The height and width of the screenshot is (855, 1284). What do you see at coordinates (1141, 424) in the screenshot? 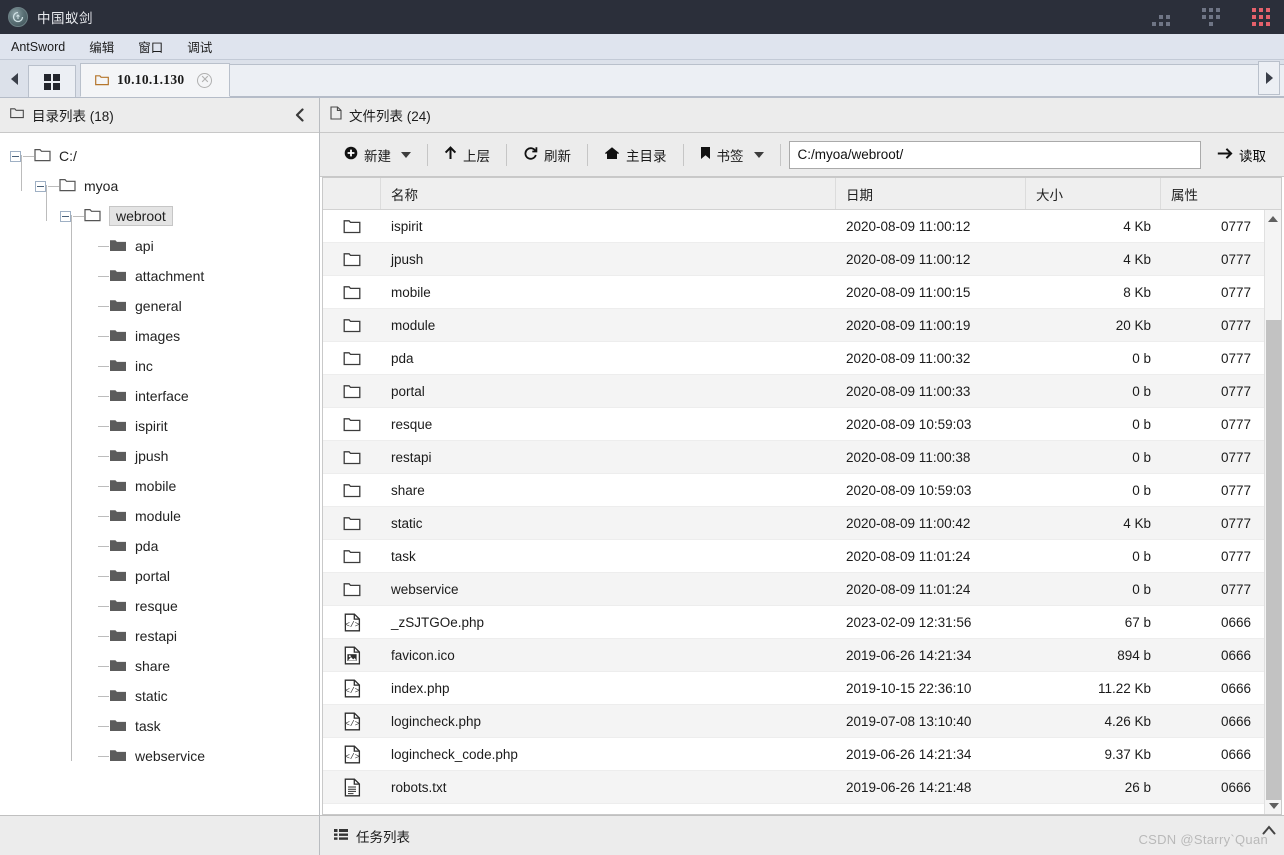
I see `file-size: 0 b` at bounding box center [1141, 424].